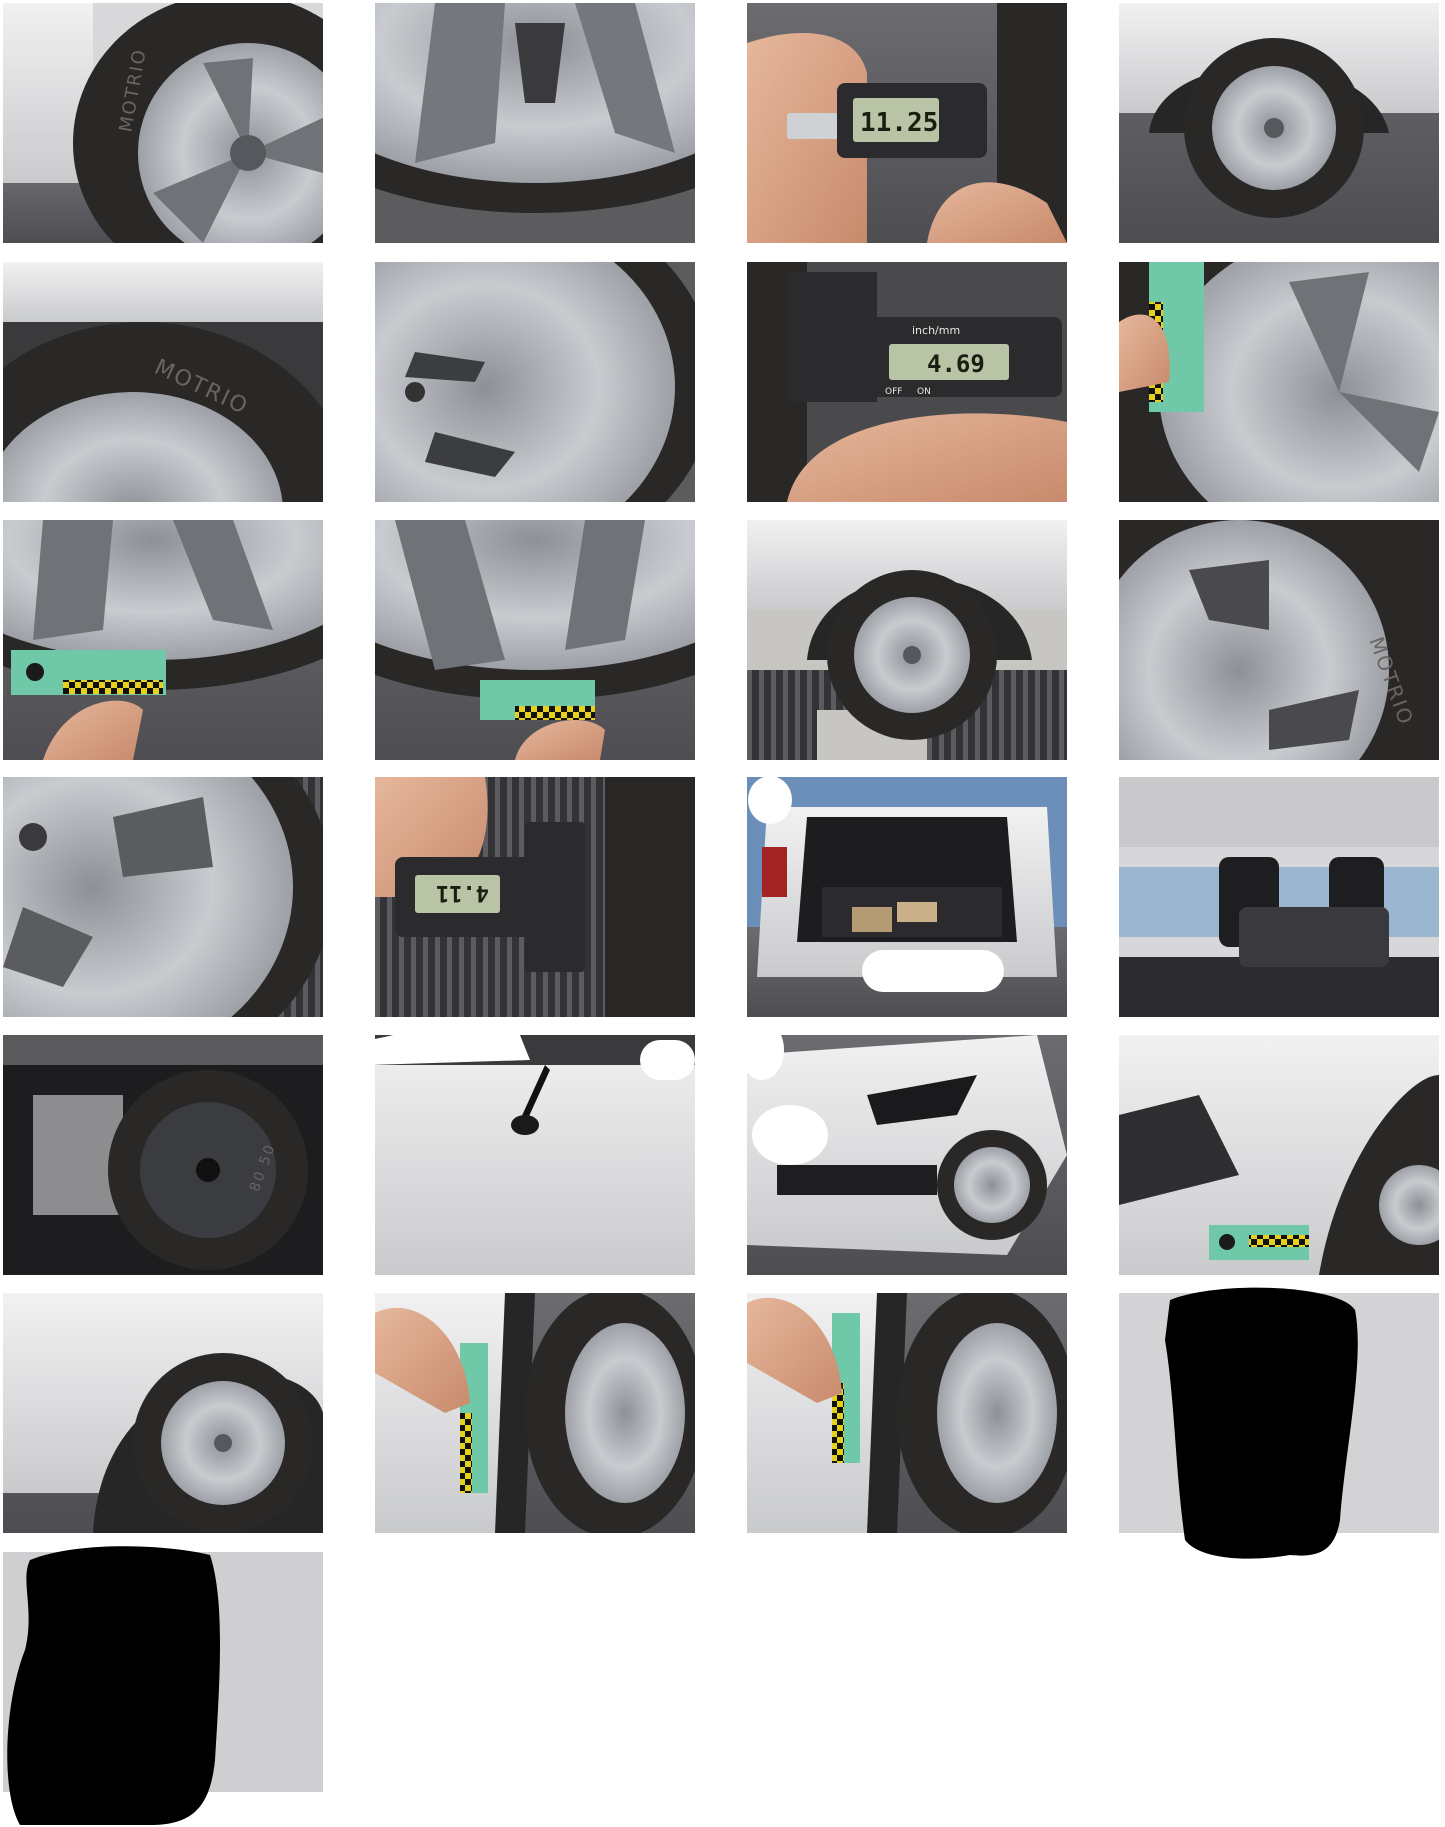  I want to click on photo-20-rear-panel-scratch, so click(1279, 1155).